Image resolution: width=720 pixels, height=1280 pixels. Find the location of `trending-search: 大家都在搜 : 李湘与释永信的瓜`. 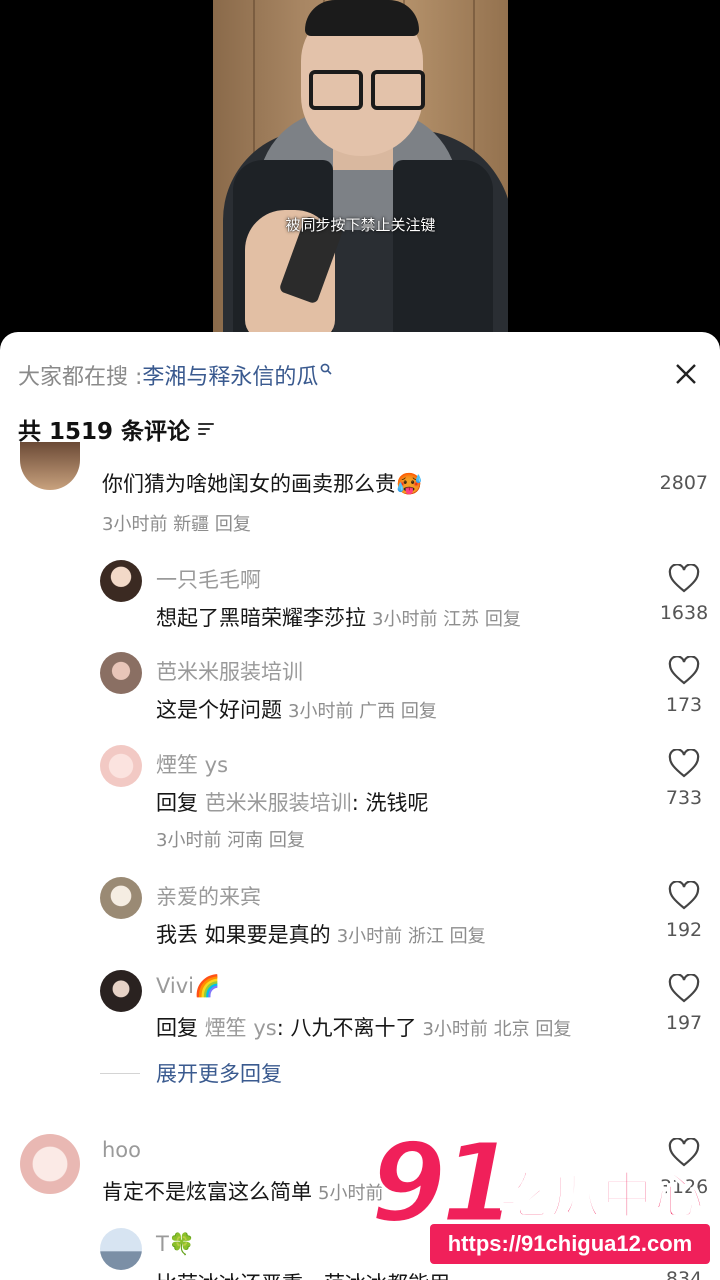

trending-search: 大家都在搜 : 李湘与释永信的瓜 is located at coordinates (175, 375).